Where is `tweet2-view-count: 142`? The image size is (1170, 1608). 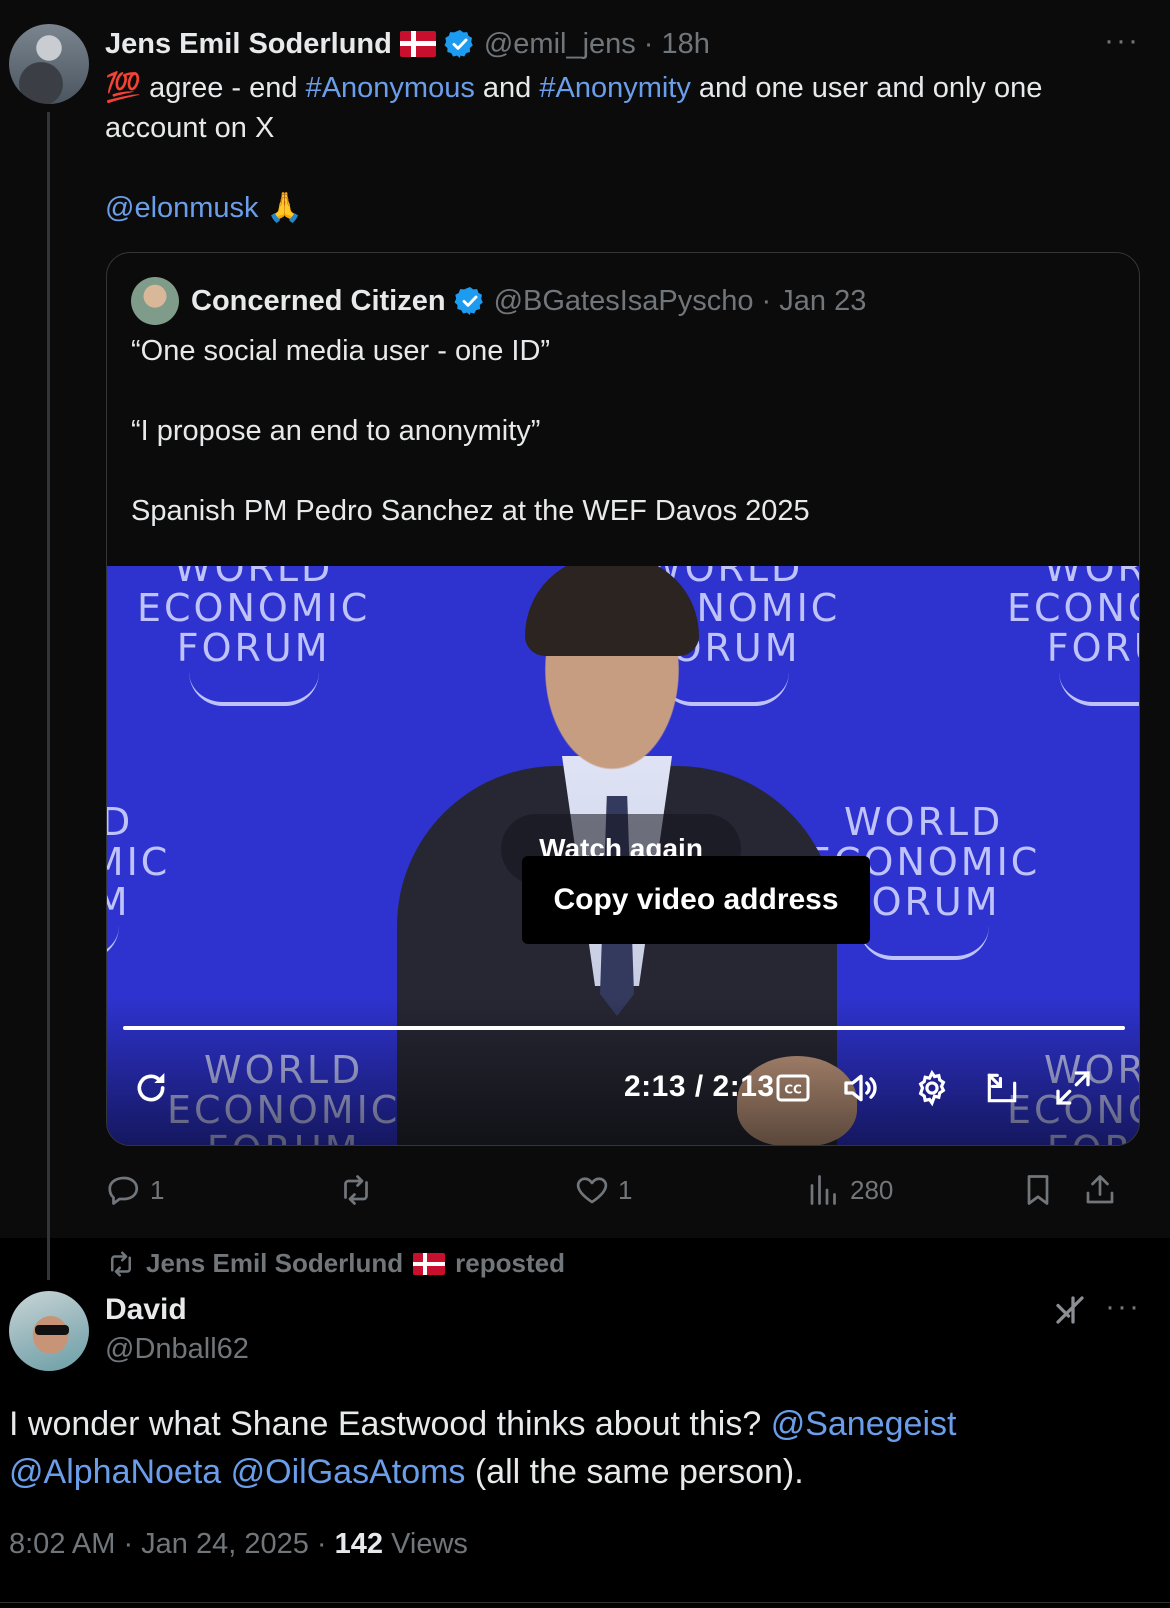
tweet2-view-count: 142 is located at coordinates (359, 1544).